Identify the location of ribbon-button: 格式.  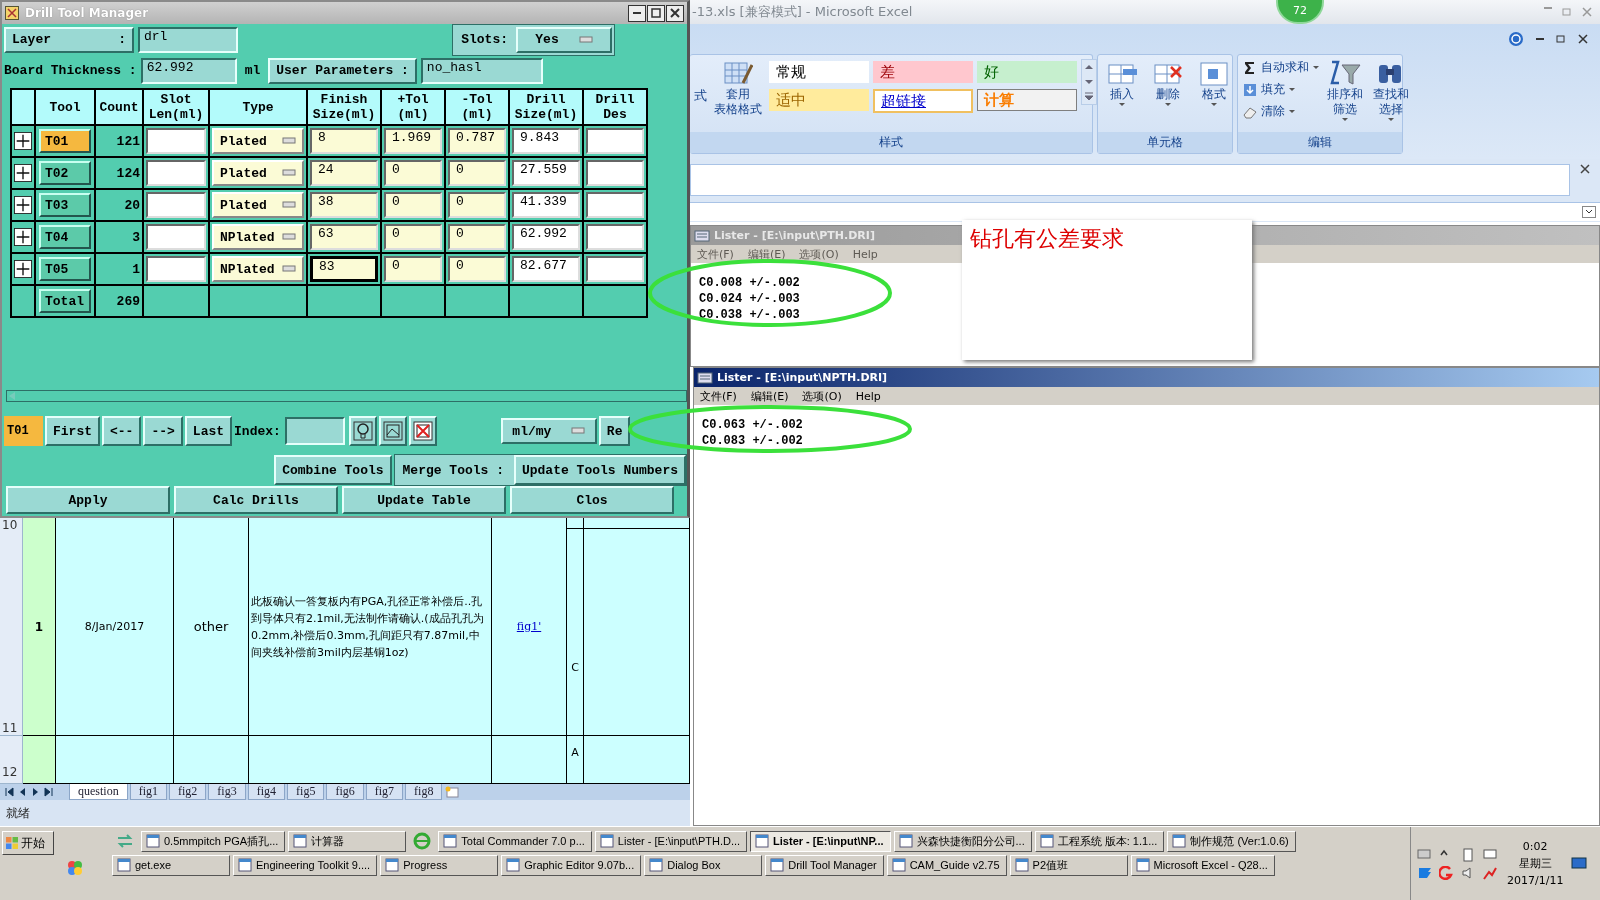
(1214, 83).